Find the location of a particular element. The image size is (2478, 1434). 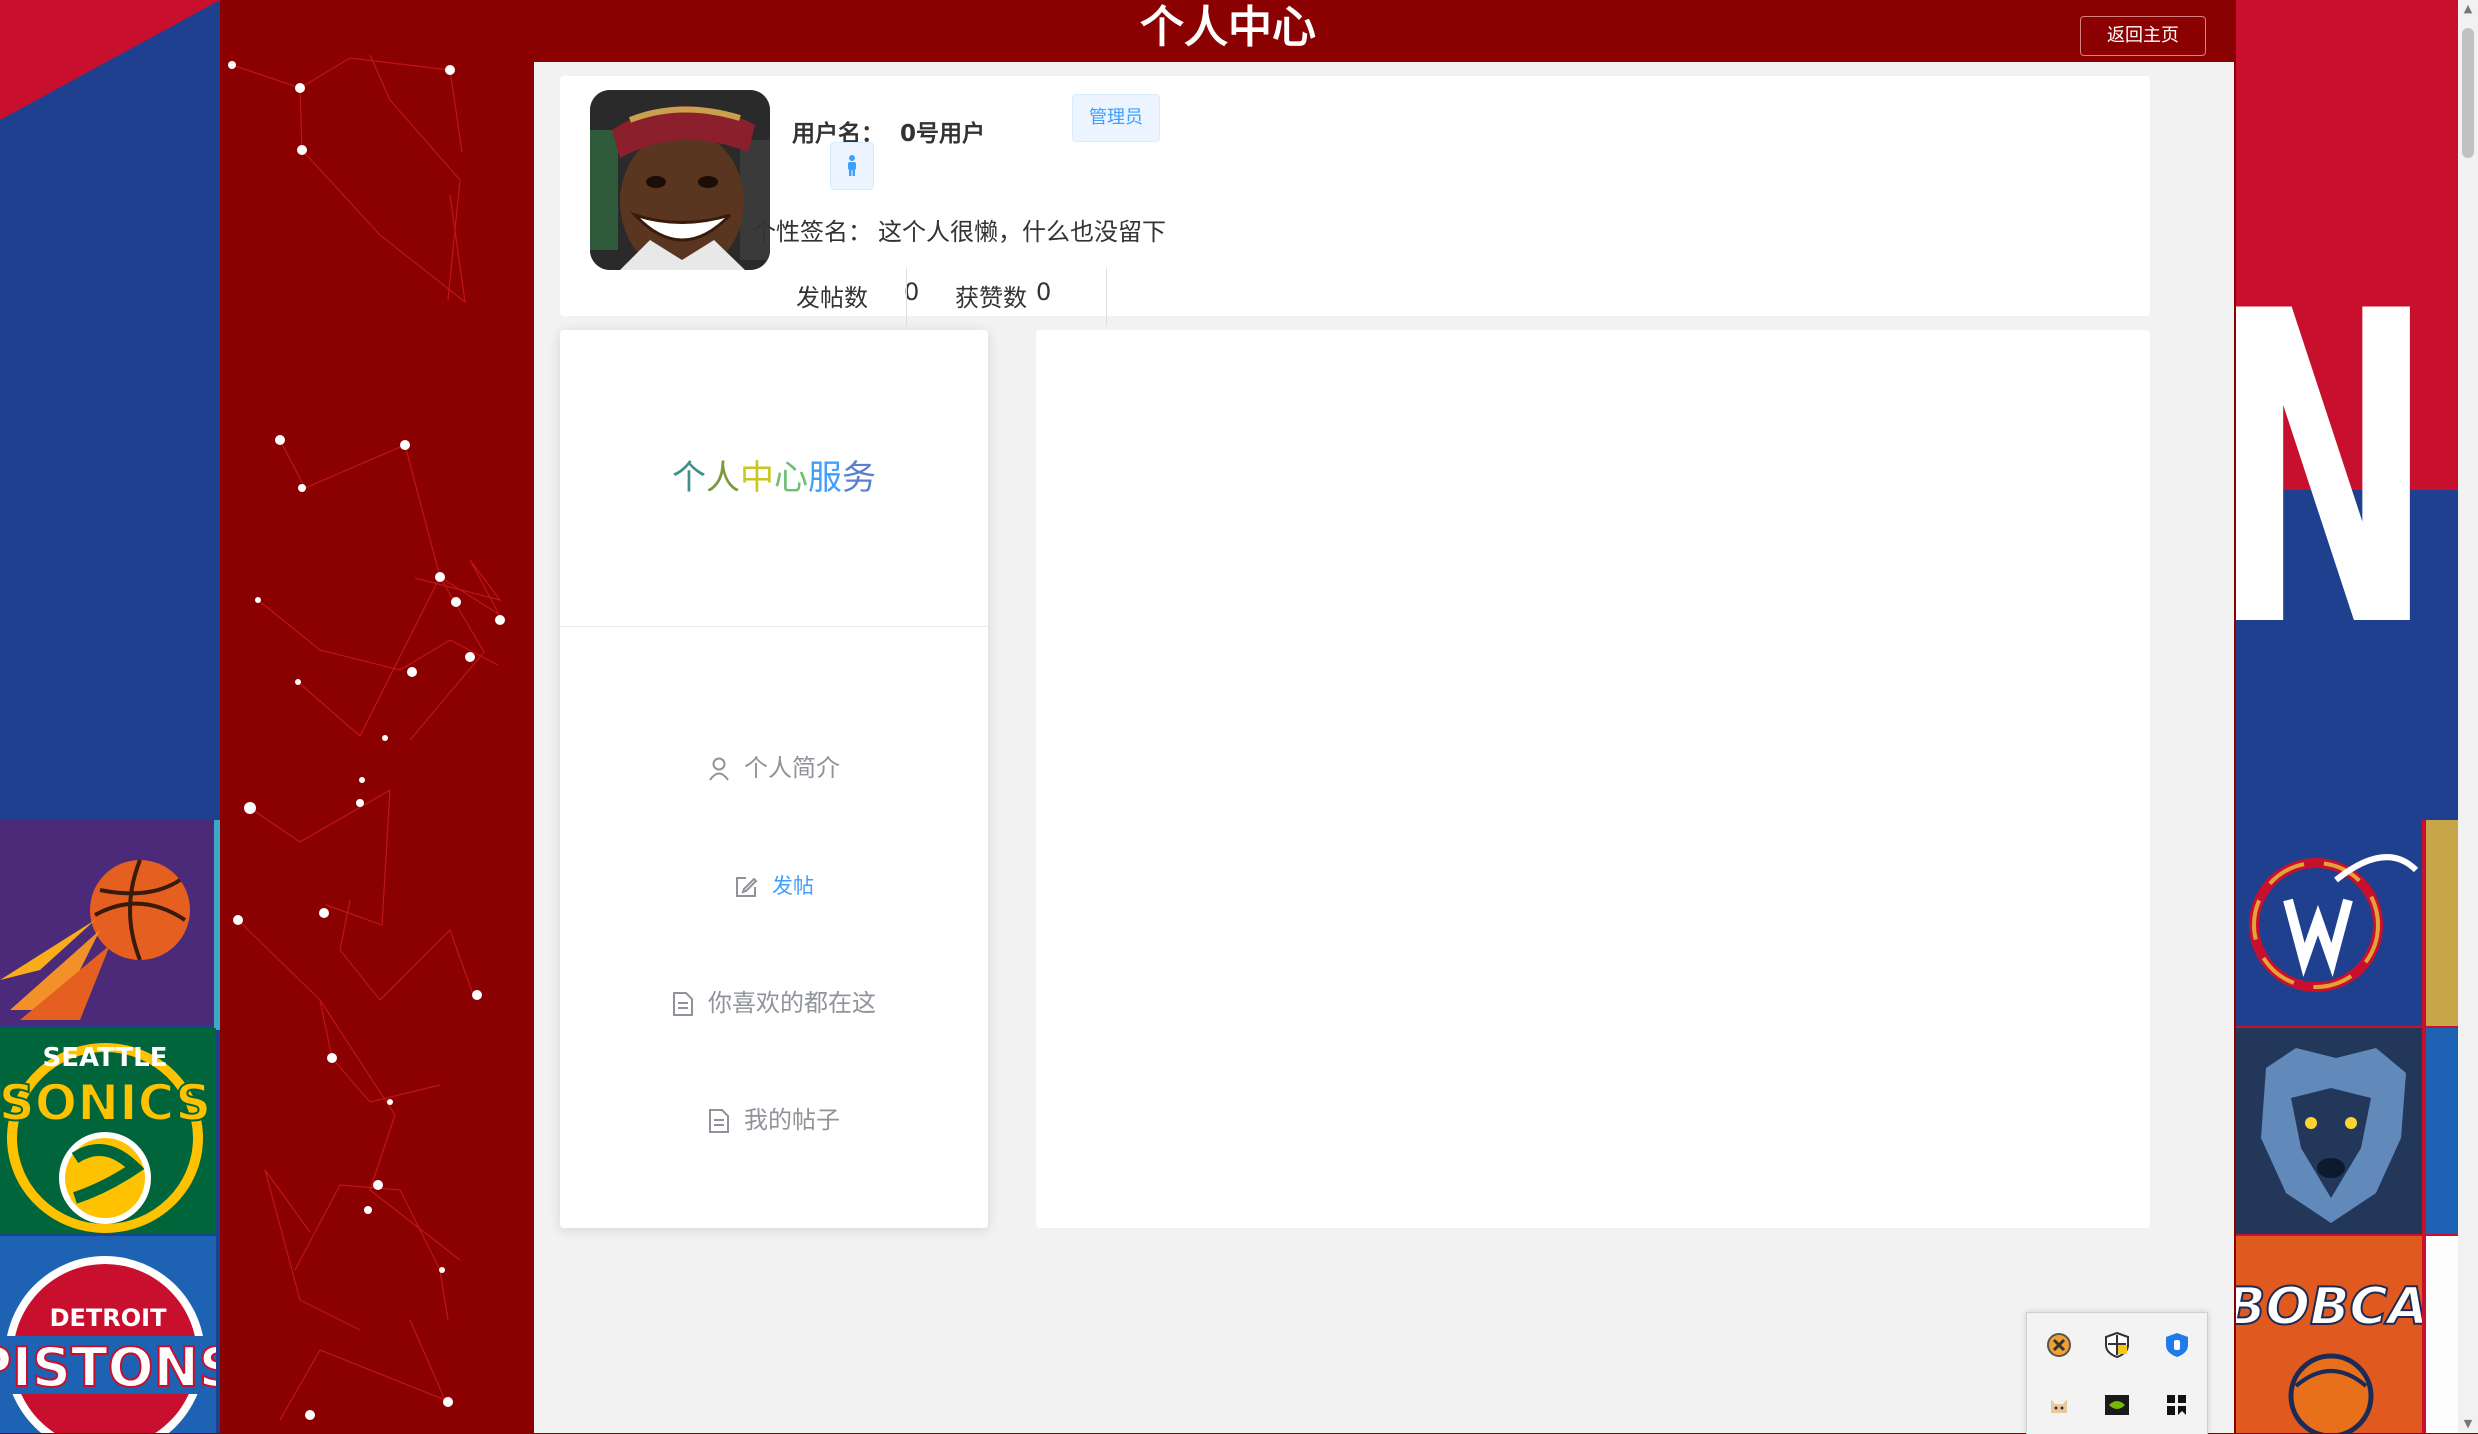

nba-logo-text: NB is located at coordinates (2347, 472).